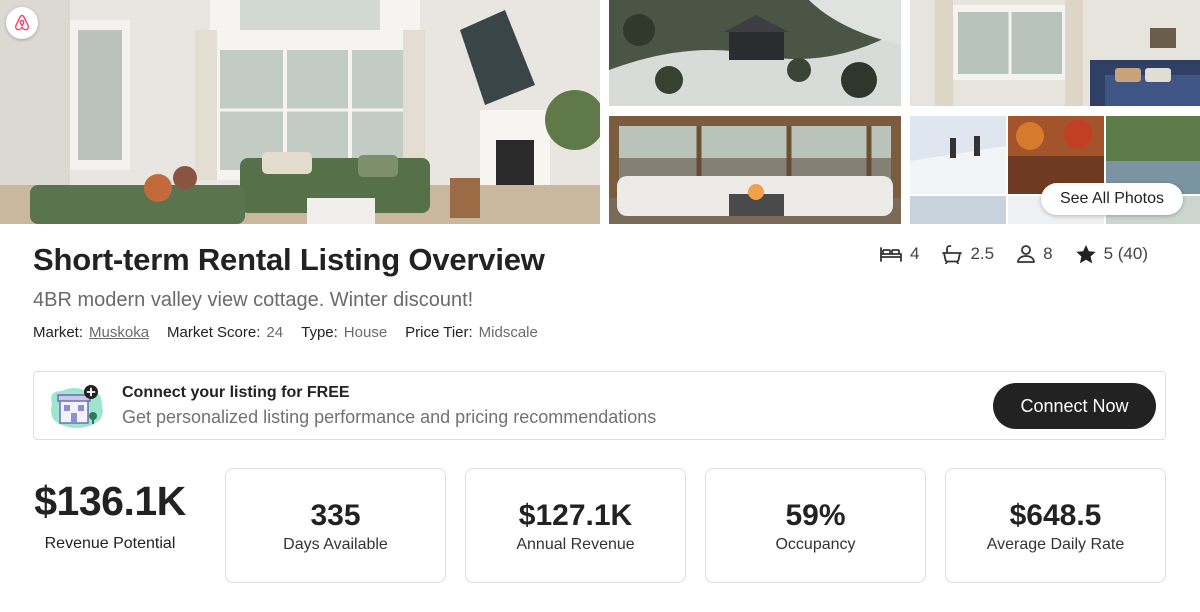  What do you see at coordinates (1125, 253) in the screenshot?
I see `rating-value: 5 (40)` at bounding box center [1125, 253].